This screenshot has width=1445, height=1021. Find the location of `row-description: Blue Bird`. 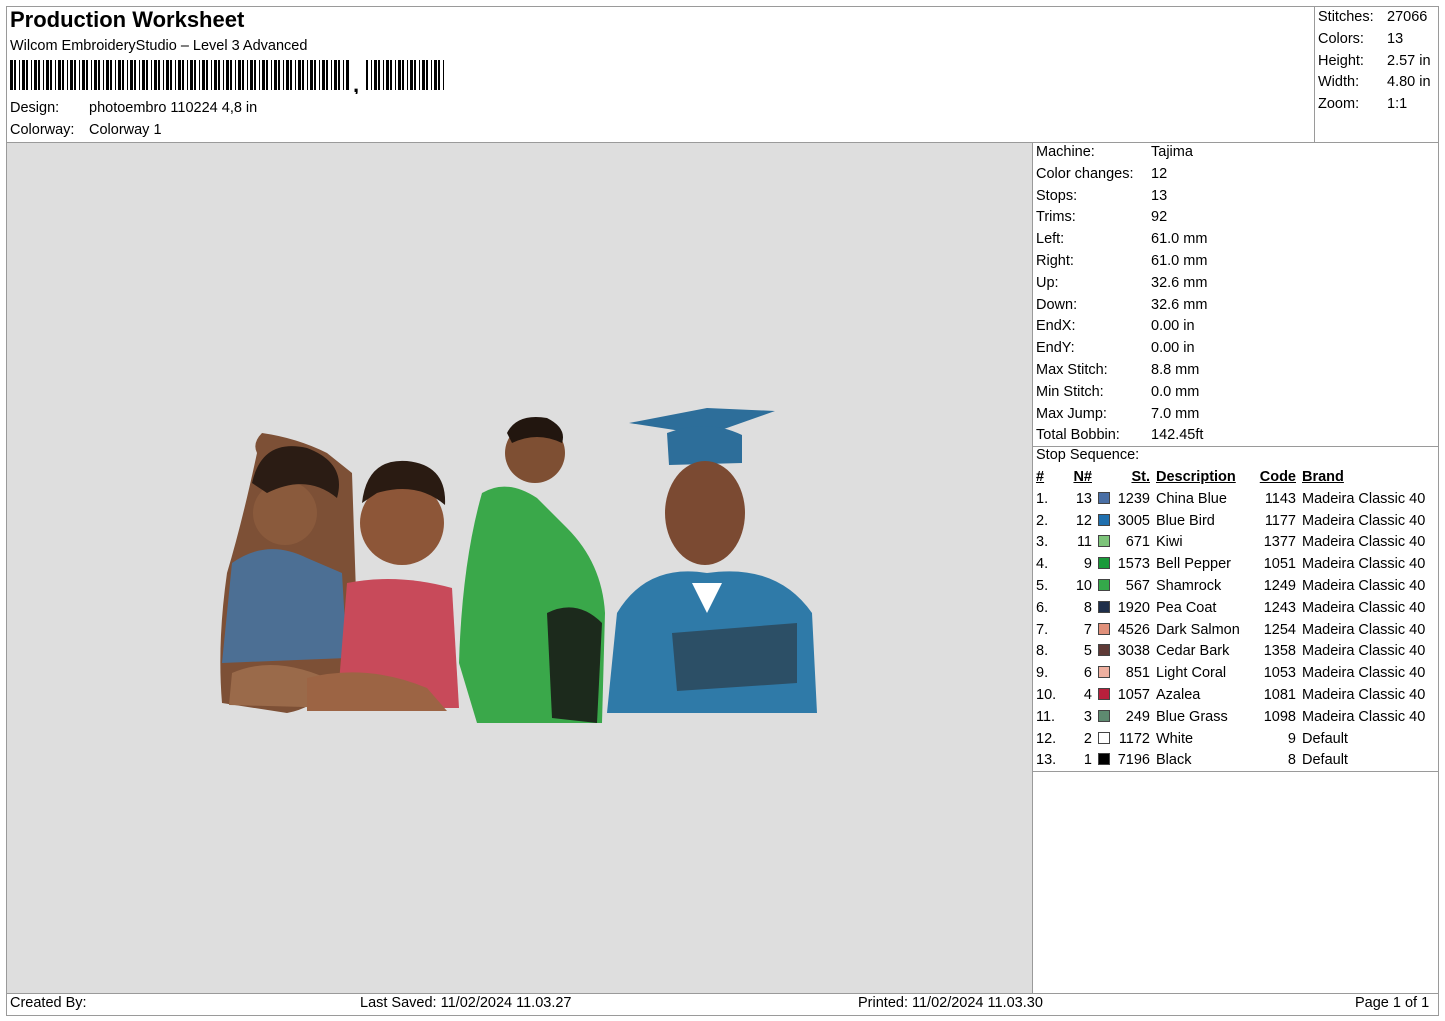

row-description: Blue Bird is located at coordinates (1185, 520).